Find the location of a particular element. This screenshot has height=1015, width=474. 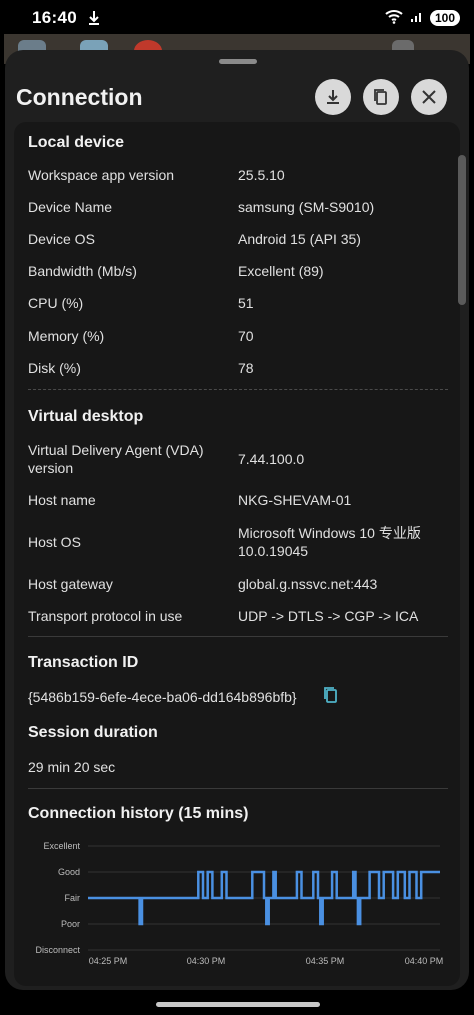

row-label: Bandwidth (Mb/s) is located at coordinates (82, 271).